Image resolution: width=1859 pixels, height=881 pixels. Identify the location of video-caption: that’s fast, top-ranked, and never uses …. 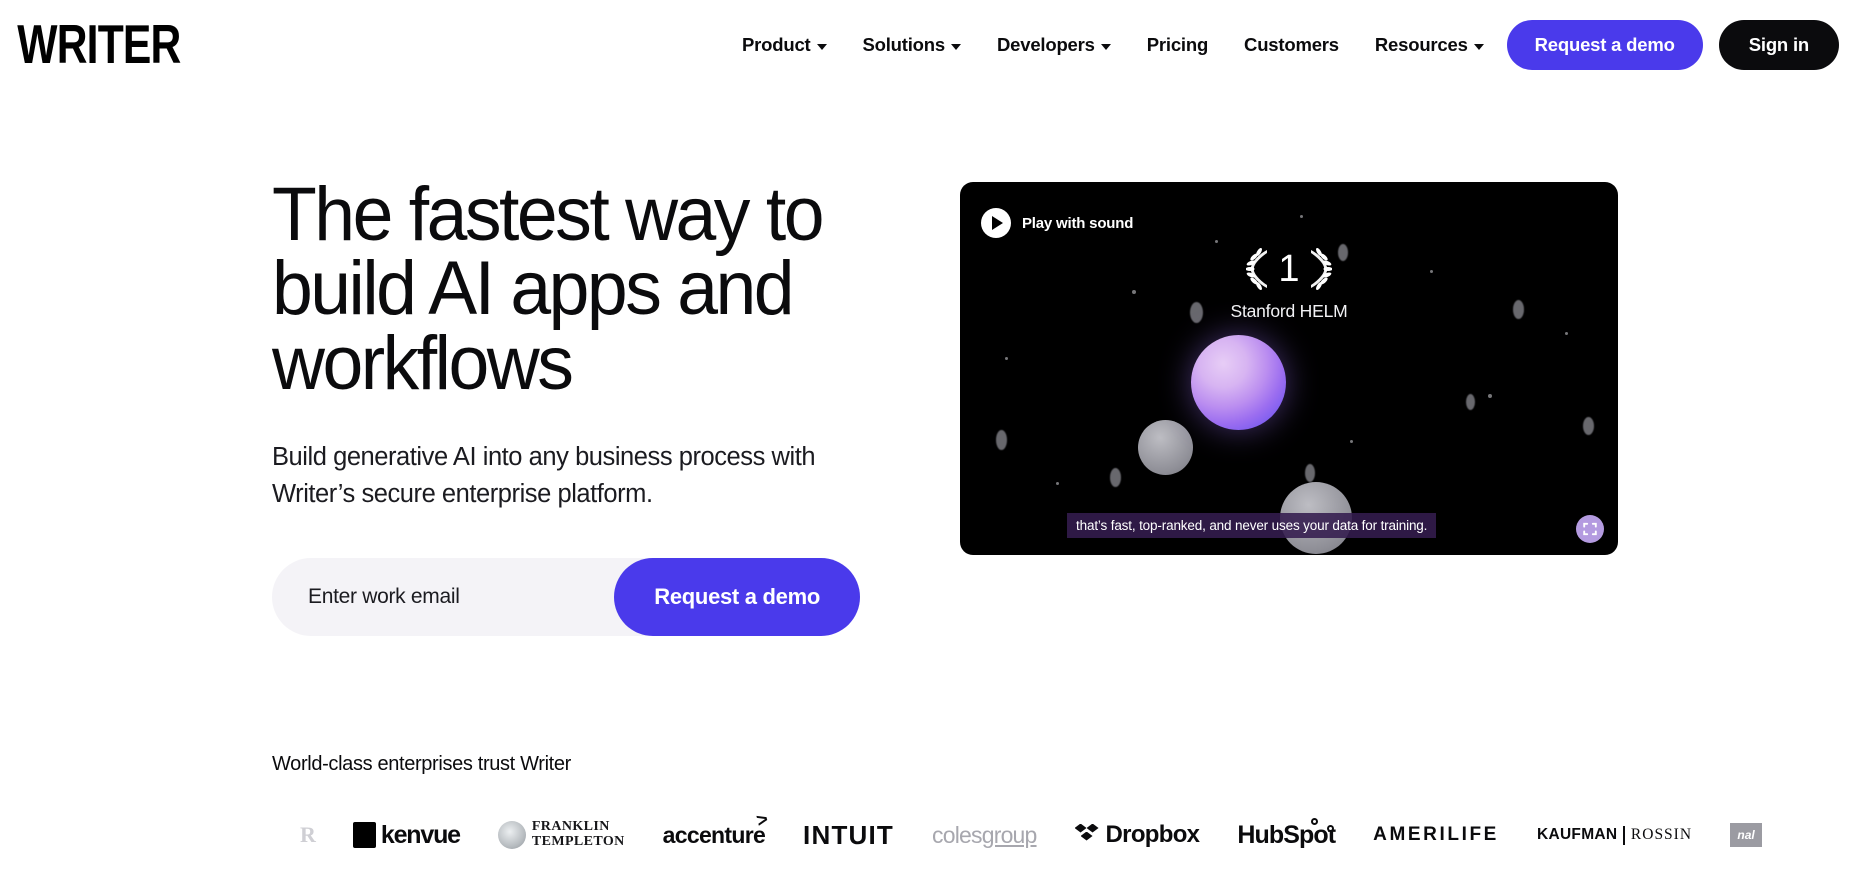
(1252, 525).